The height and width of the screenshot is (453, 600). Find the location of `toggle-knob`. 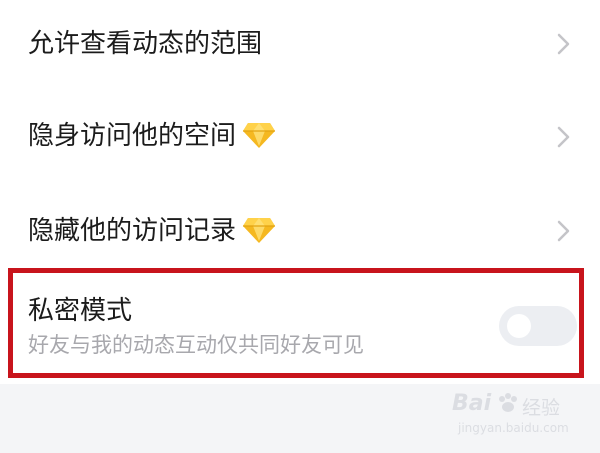

toggle-knob is located at coordinates (519, 326).